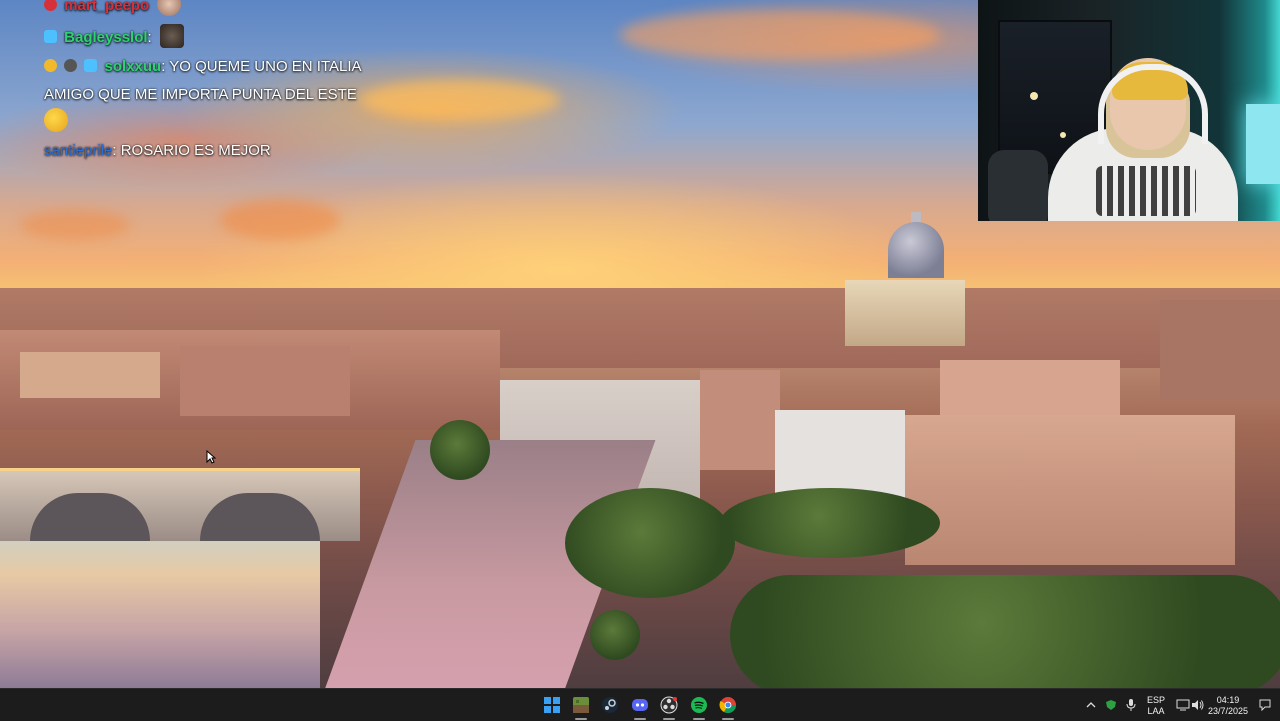 This screenshot has width=1280, height=721. Describe the element at coordinates (916, 250) in the screenshot. I see `basilica-dome` at that location.